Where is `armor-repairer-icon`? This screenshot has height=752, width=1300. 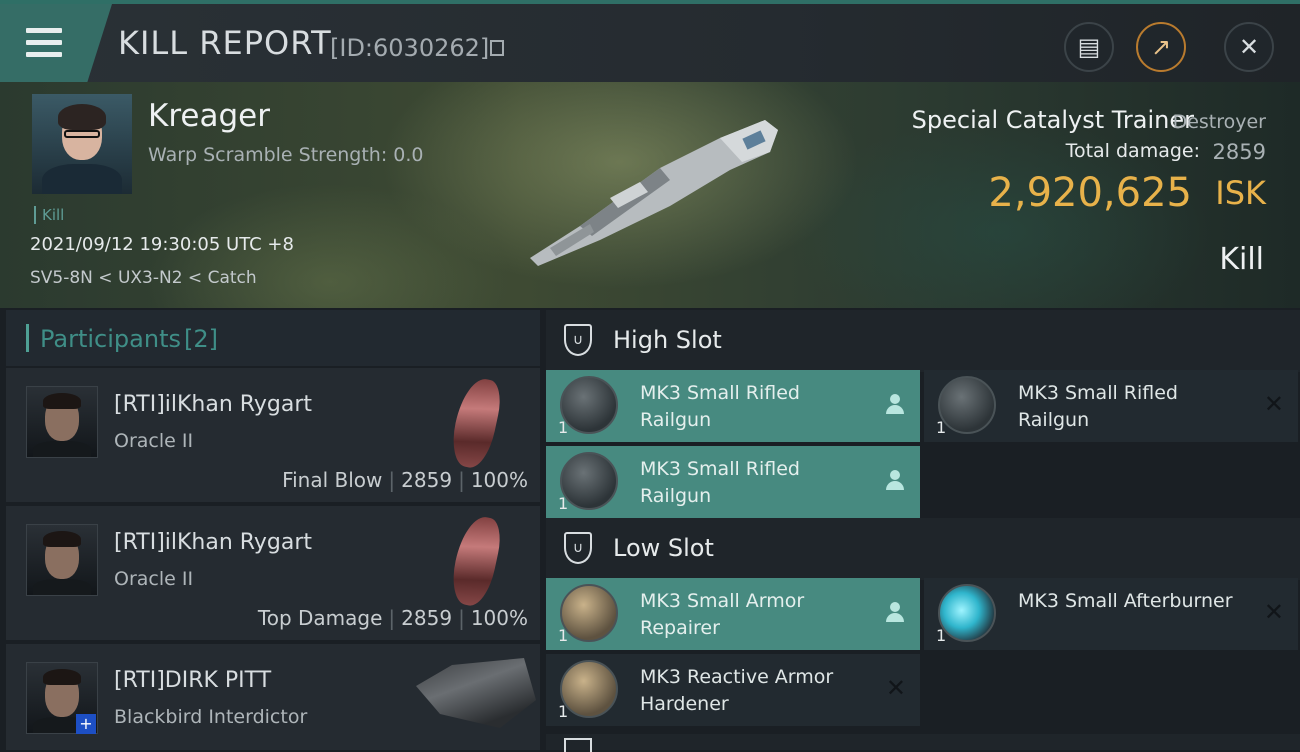 armor-repairer-icon is located at coordinates (589, 613).